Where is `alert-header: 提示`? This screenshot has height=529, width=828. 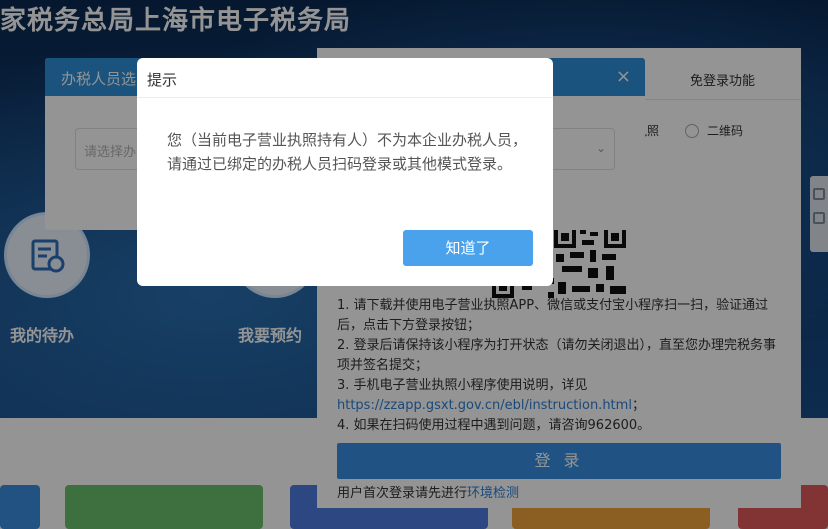
alert-header: 提示 is located at coordinates (345, 78).